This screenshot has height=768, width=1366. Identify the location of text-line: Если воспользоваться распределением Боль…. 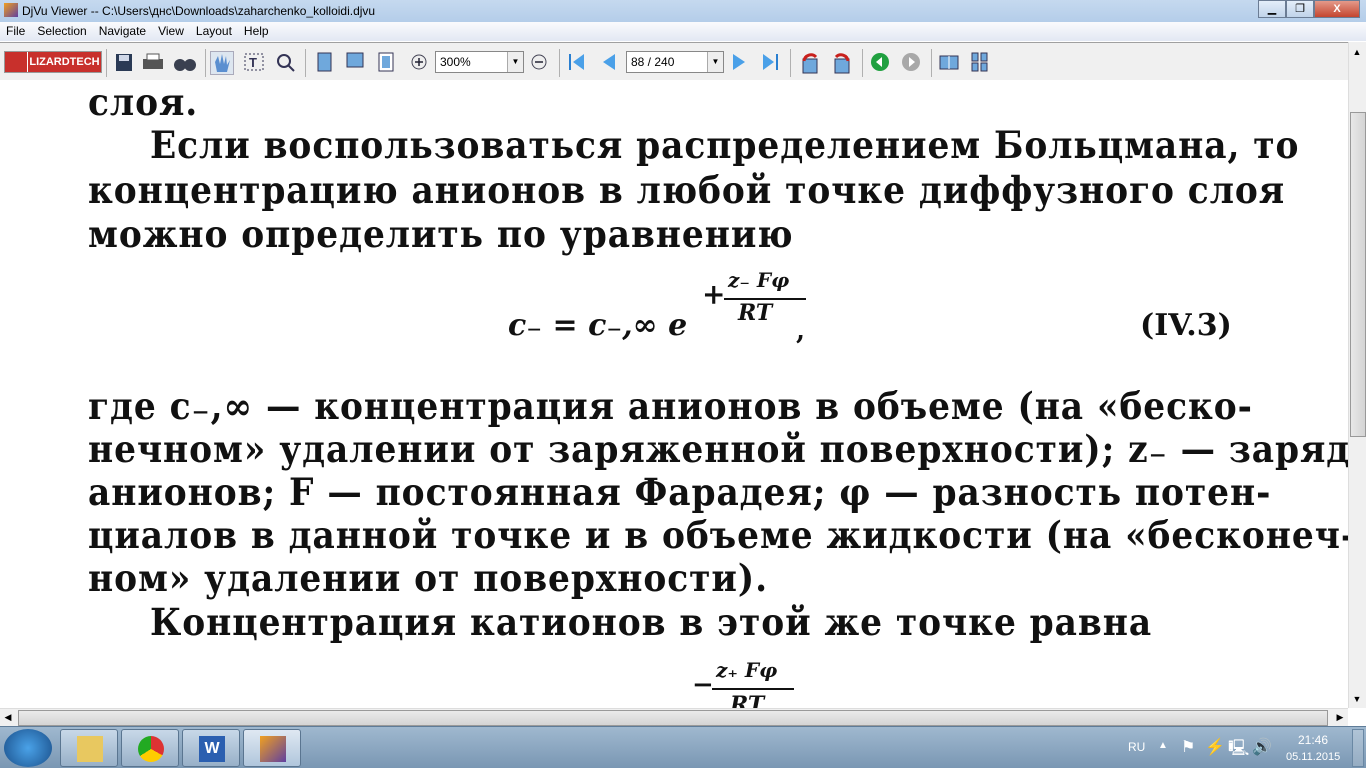
(725, 145).